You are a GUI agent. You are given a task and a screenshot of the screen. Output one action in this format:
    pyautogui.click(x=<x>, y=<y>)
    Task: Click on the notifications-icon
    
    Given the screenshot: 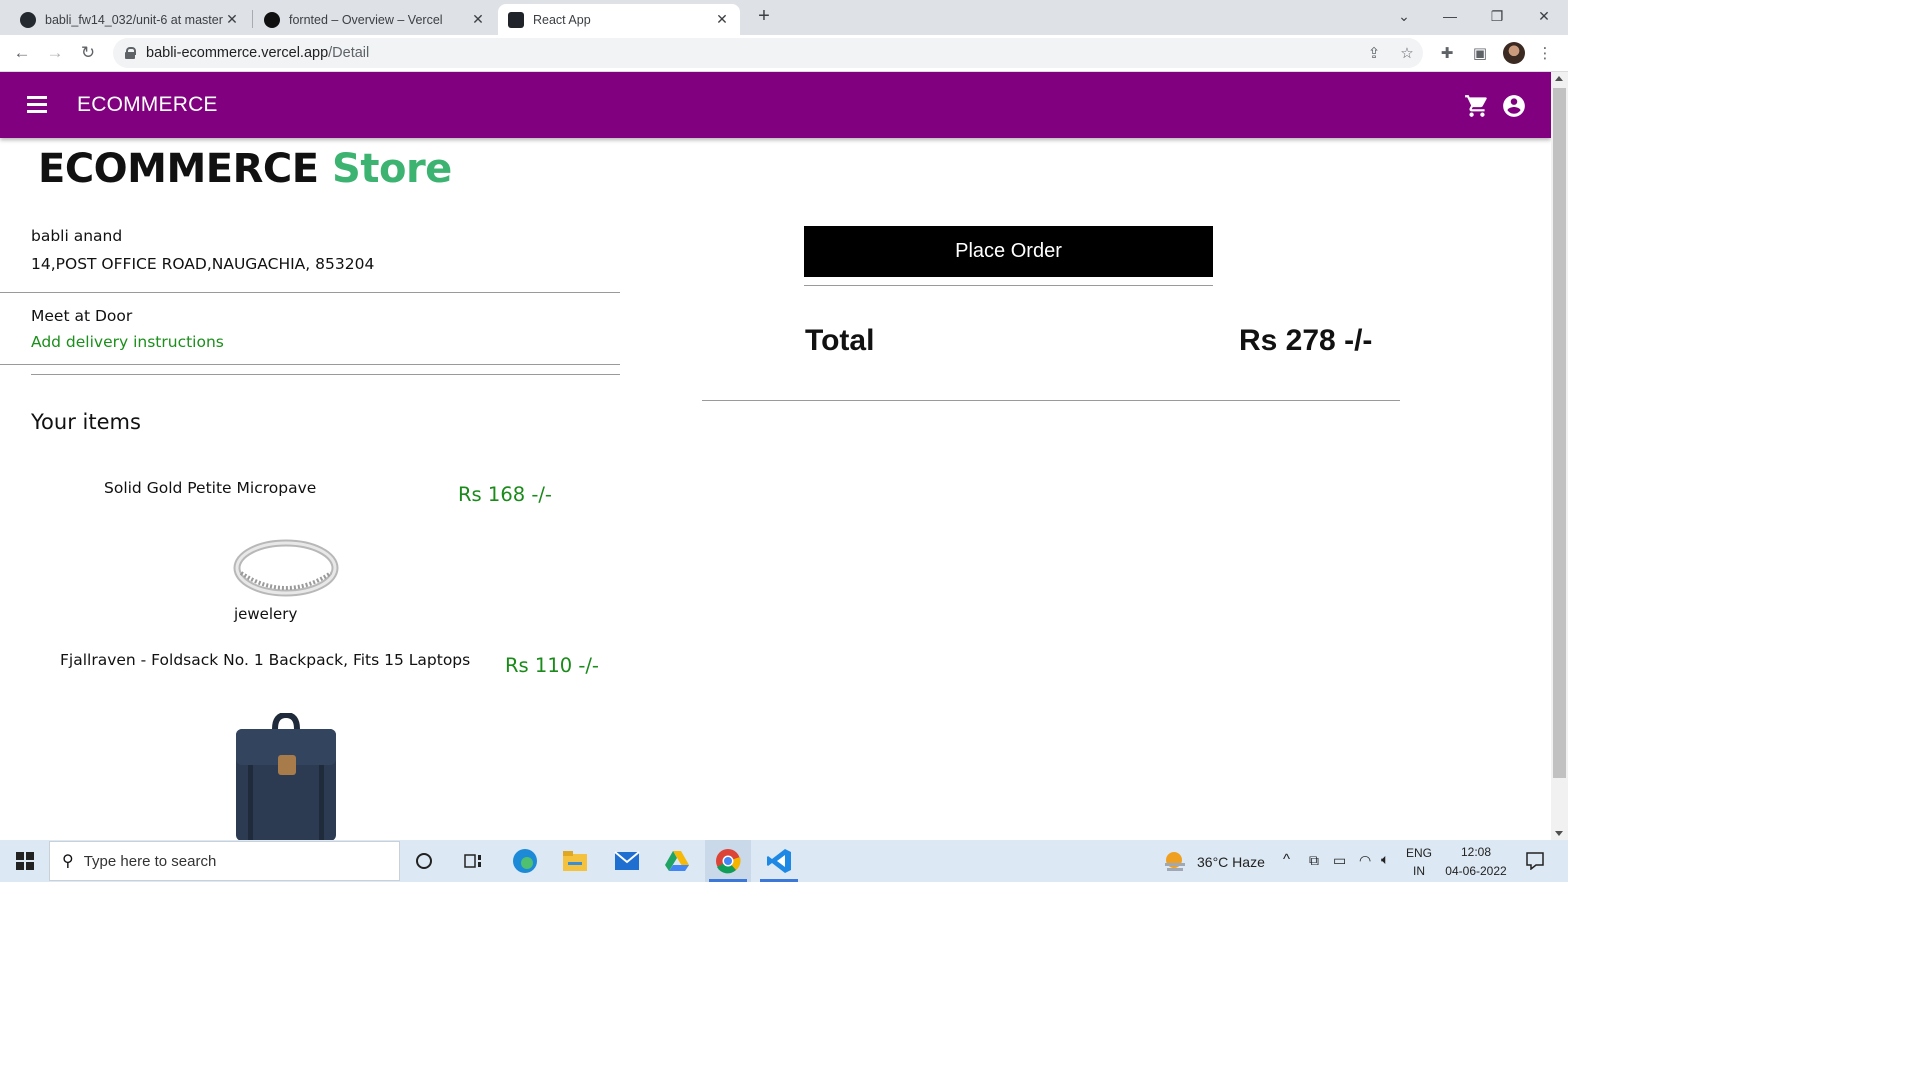 What is the action you would take?
    pyautogui.click(x=1535, y=861)
    